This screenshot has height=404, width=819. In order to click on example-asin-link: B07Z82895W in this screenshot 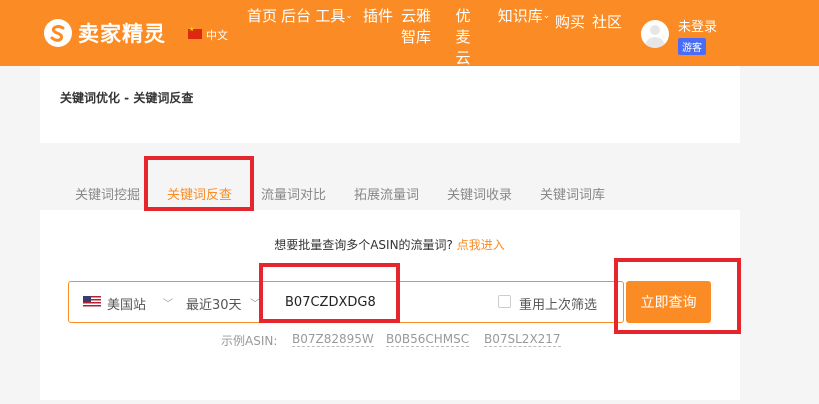, I will do `click(333, 339)`.